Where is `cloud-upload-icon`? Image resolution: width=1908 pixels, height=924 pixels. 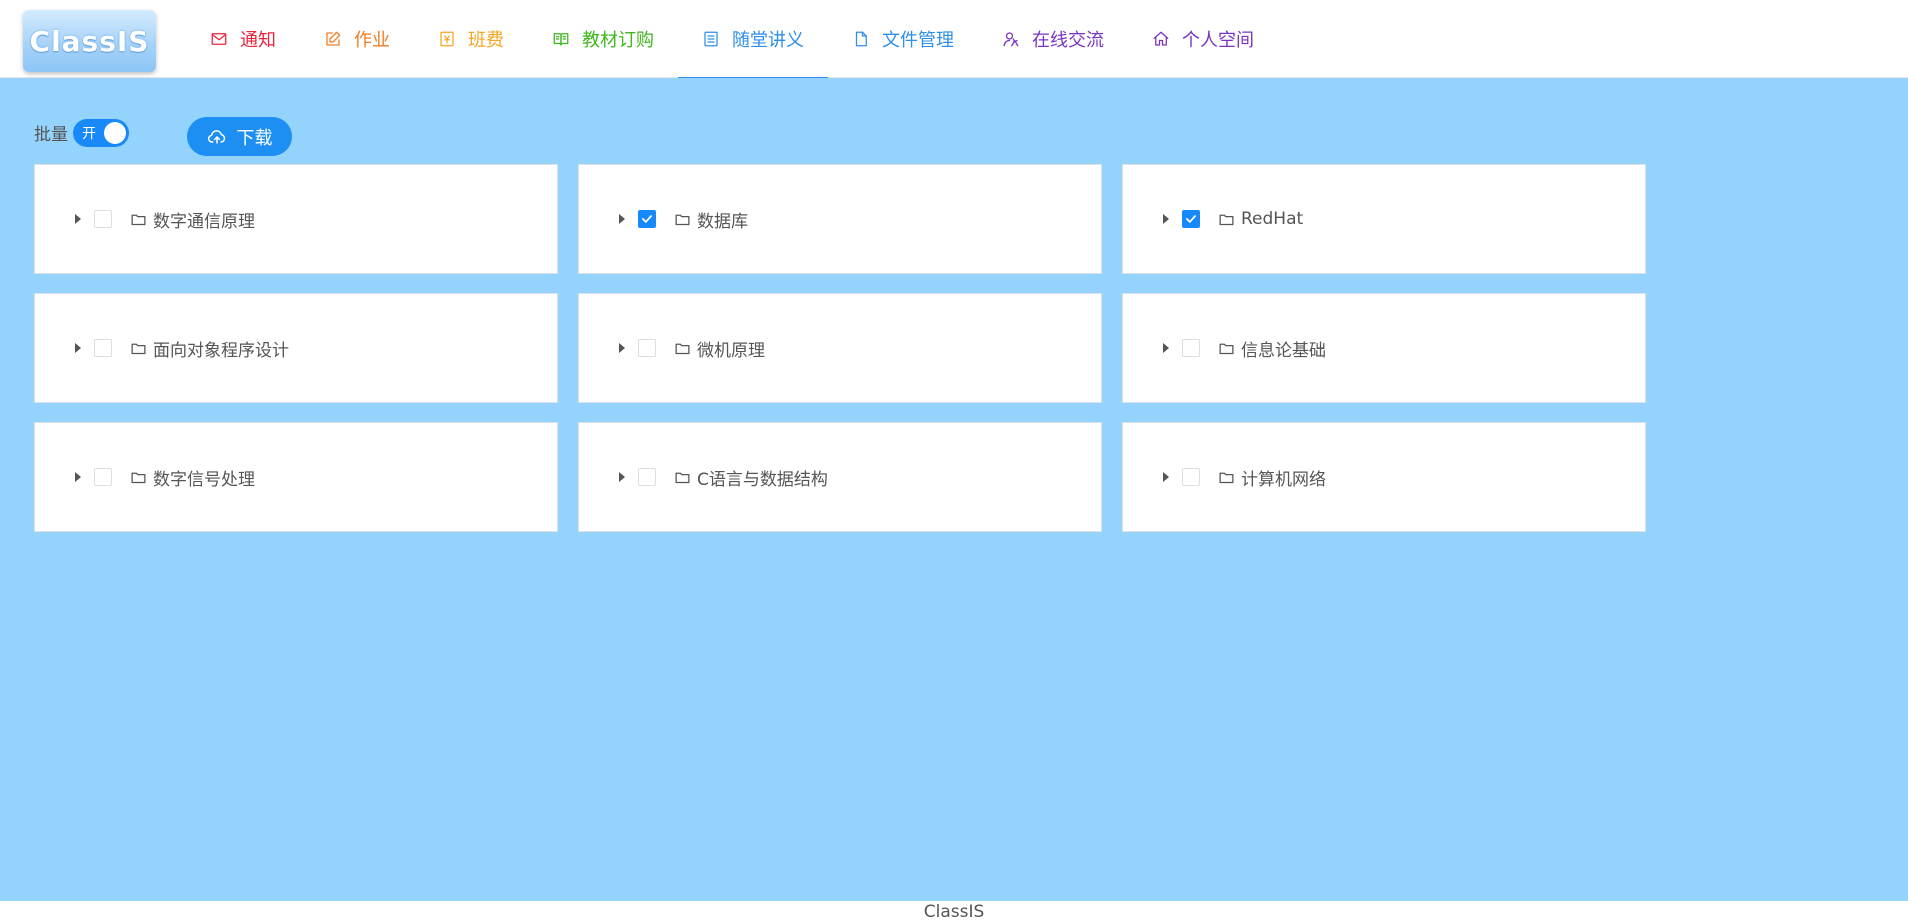
cloud-upload-icon is located at coordinates (216, 136).